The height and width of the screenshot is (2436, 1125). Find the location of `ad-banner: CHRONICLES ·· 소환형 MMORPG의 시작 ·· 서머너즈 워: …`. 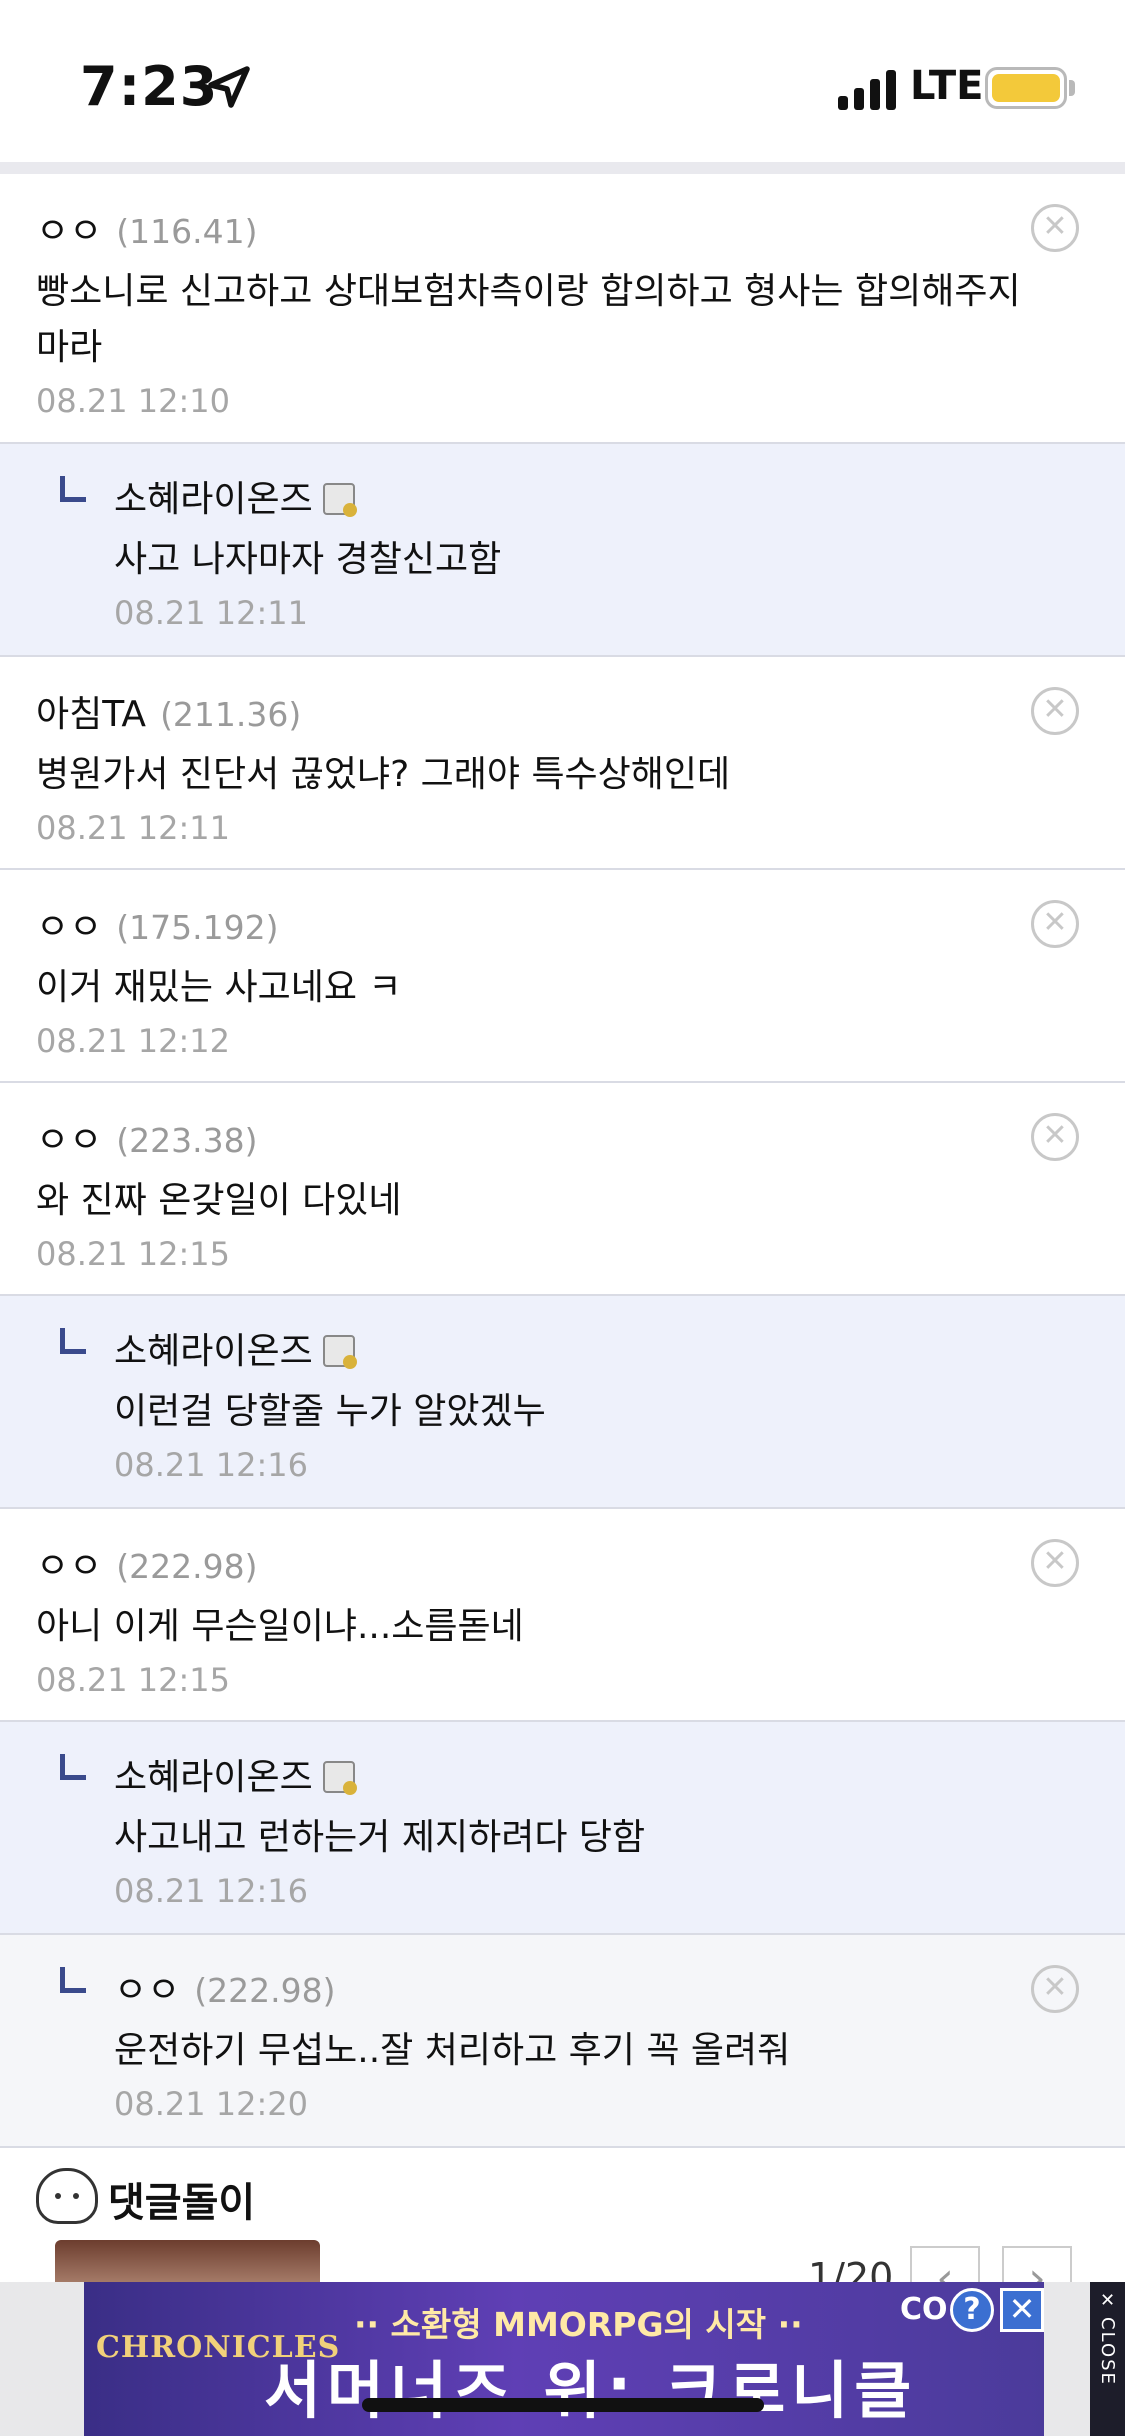

ad-banner: CHRONICLES ·· 소환형 MMORPG의 시작 ·· 서머너즈 워: … is located at coordinates (562, 2359).